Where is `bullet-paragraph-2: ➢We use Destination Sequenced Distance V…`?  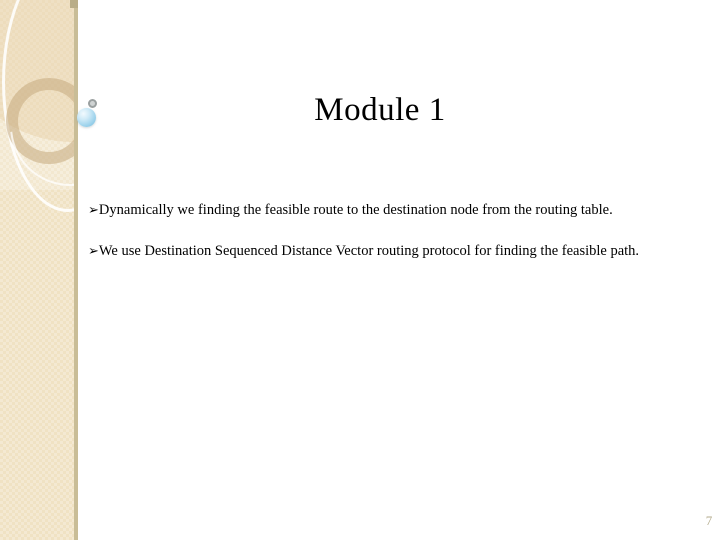 bullet-paragraph-2: ➢We use Destination Sequenced Distance V… is located at coordinates (390, 251).